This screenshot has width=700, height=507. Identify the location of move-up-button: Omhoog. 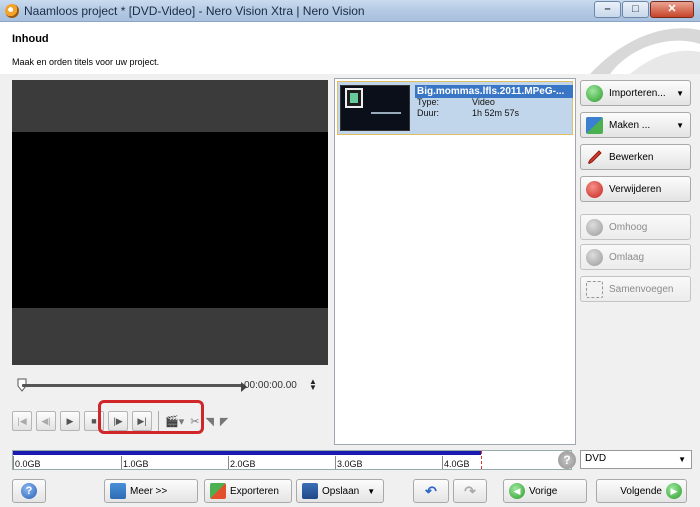
(635, 227).